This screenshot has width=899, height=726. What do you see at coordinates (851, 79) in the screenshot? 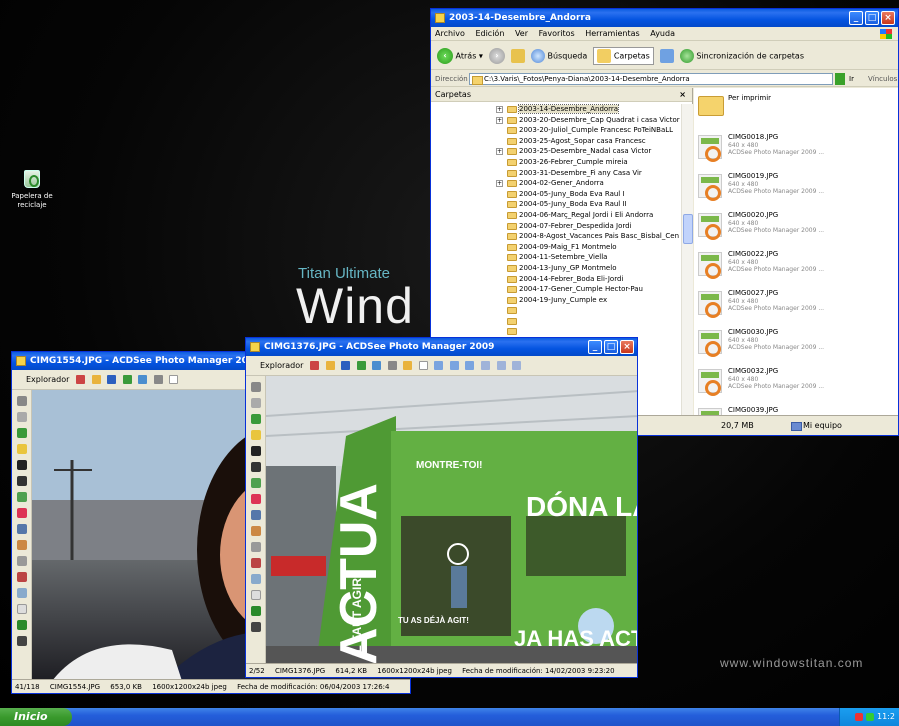
I see `go-button: Ir` at bounding box center [851, 79].